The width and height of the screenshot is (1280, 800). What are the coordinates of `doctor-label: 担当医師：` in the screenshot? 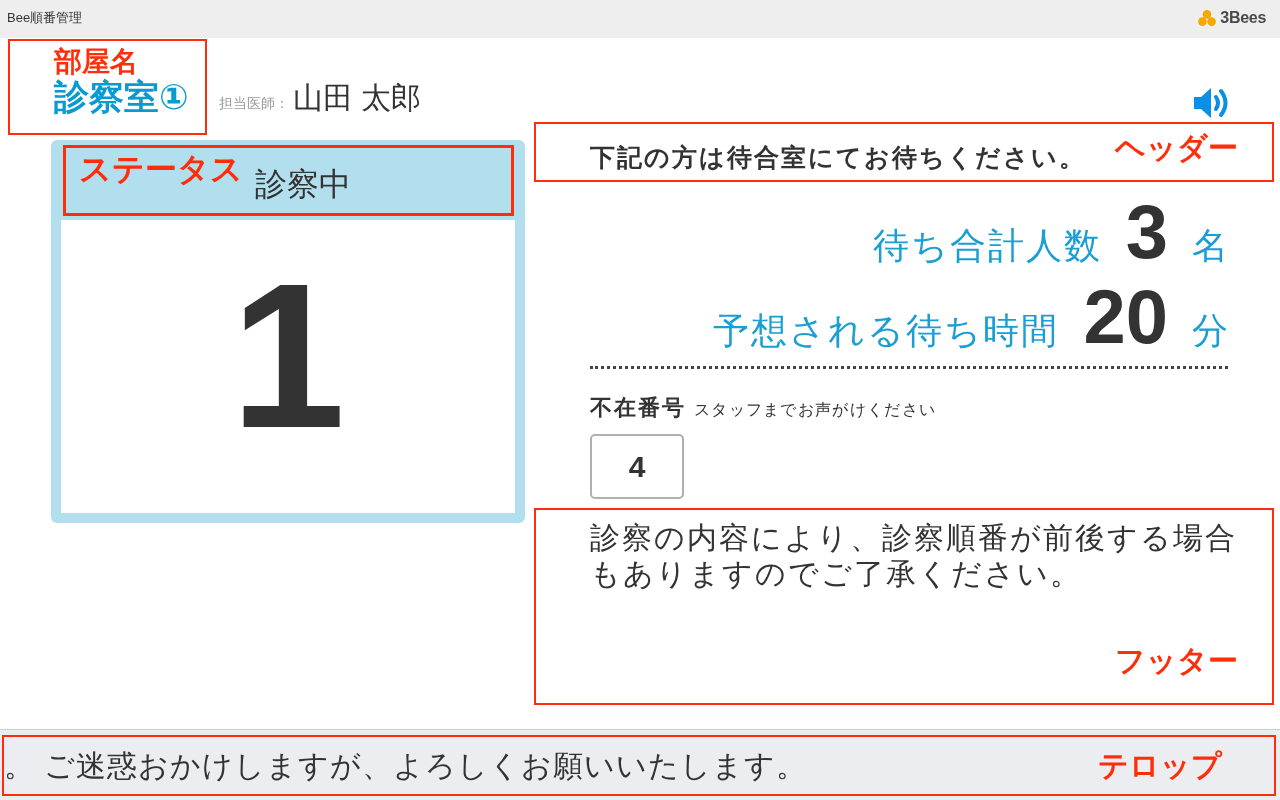 It's located at (254, 103).